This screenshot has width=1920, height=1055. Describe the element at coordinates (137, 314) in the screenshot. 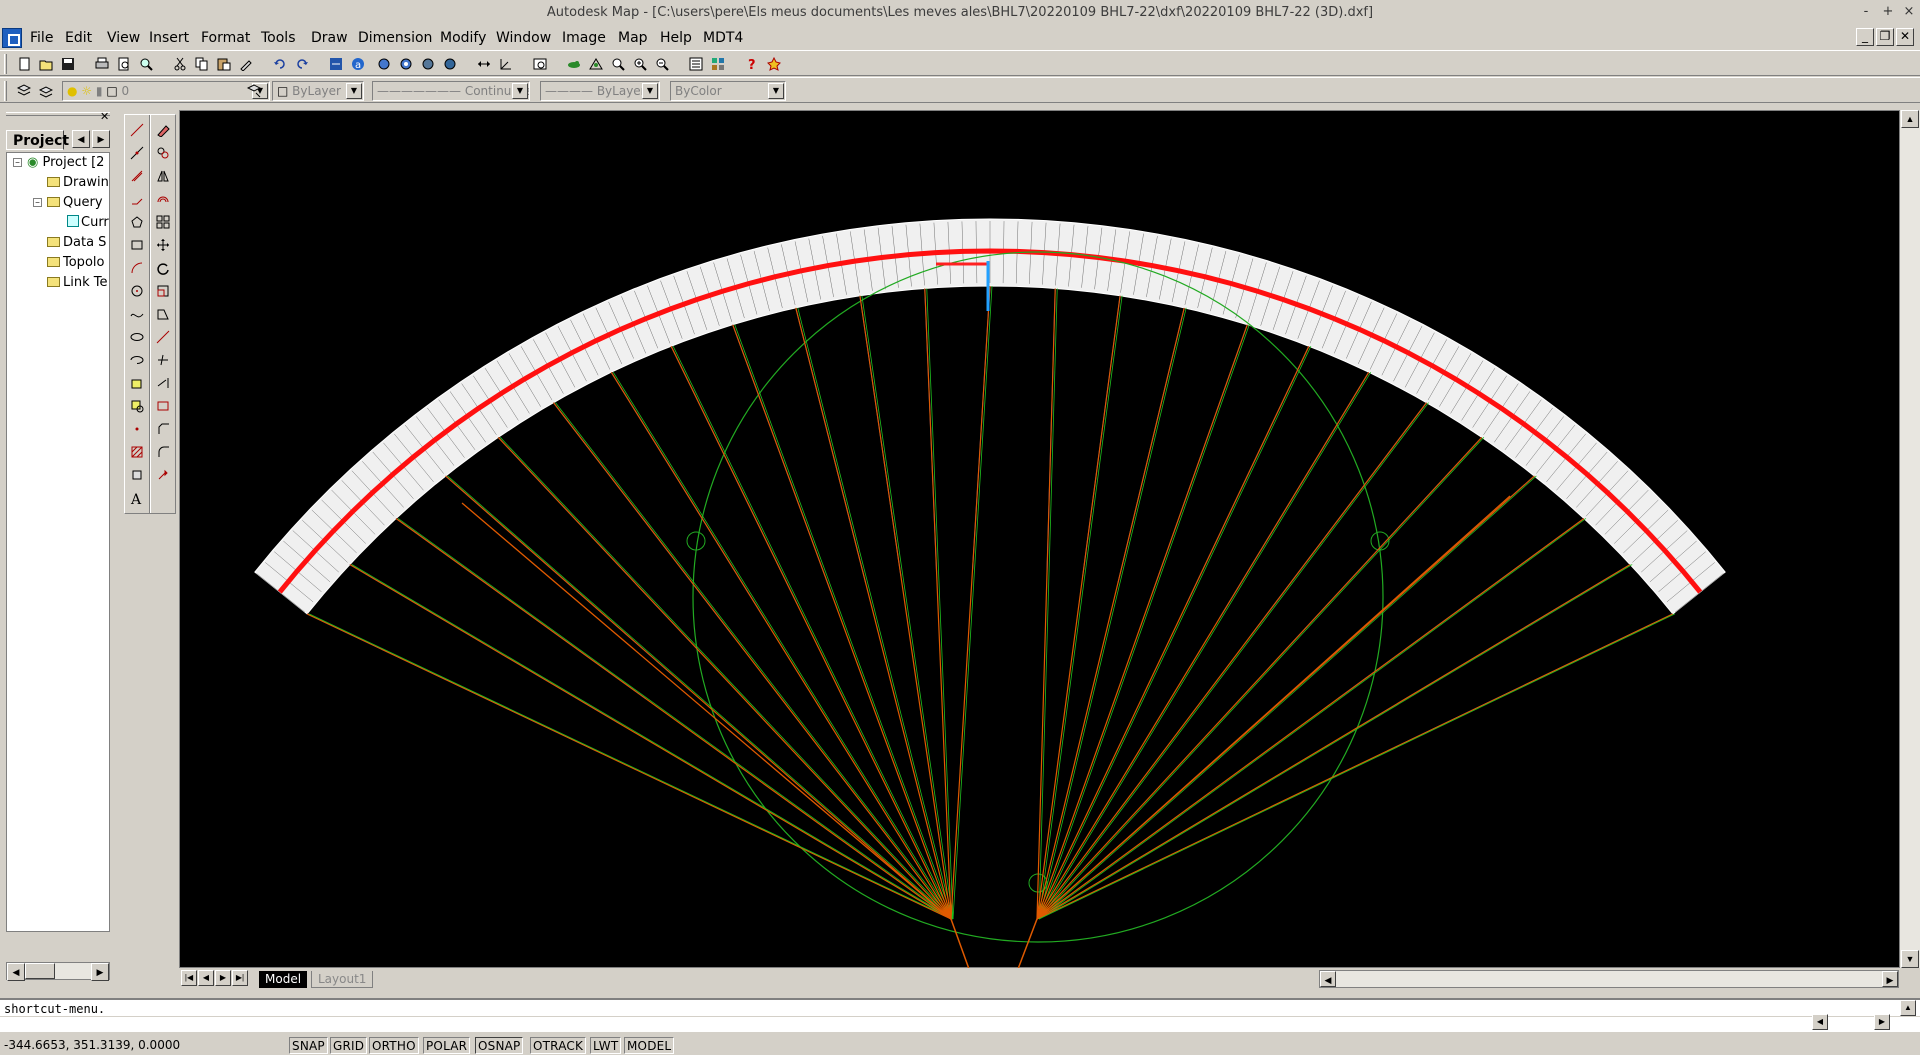

I see `spline-icon` at that location.